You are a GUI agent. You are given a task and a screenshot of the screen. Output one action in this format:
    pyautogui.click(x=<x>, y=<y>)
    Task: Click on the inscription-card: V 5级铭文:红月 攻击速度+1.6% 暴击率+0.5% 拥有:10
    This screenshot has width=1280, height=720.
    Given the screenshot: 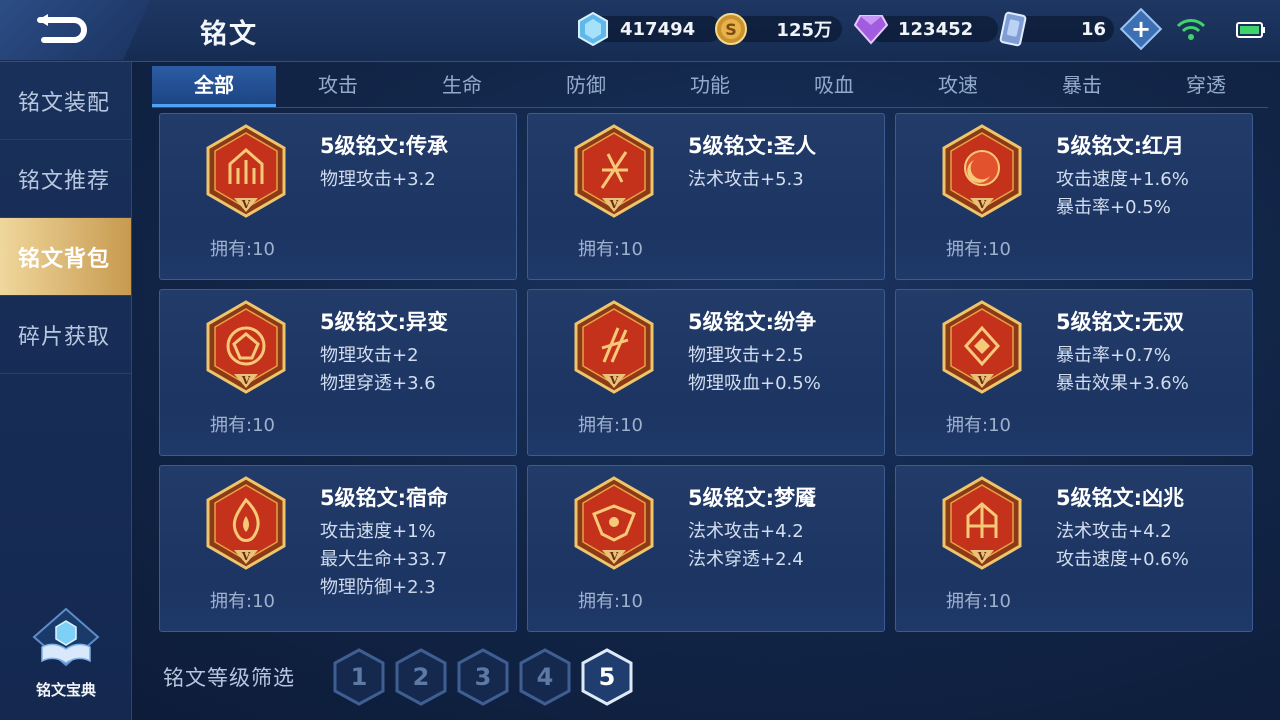 What is the action you would take?
    pyautogui.click(x=1074, y=196)
    